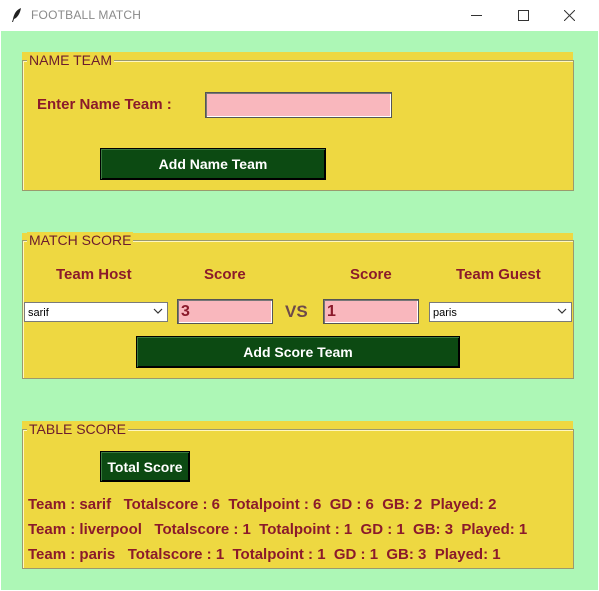 This screenshot has width=599, height=591. What do you see at coordinates (298, 105) in the screenshot?
I see `team-name-input` at bounding box center [298, 105].